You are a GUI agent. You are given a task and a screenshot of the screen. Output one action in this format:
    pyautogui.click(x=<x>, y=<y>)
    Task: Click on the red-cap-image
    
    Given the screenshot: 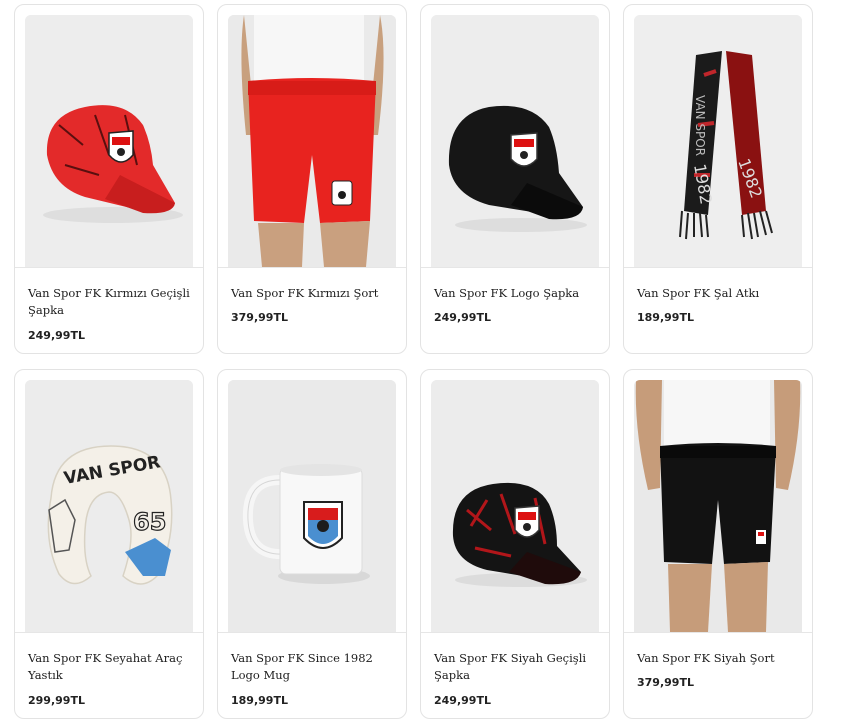 What is the action you would take?
    pyautogui.click(x=109, y=141)
    